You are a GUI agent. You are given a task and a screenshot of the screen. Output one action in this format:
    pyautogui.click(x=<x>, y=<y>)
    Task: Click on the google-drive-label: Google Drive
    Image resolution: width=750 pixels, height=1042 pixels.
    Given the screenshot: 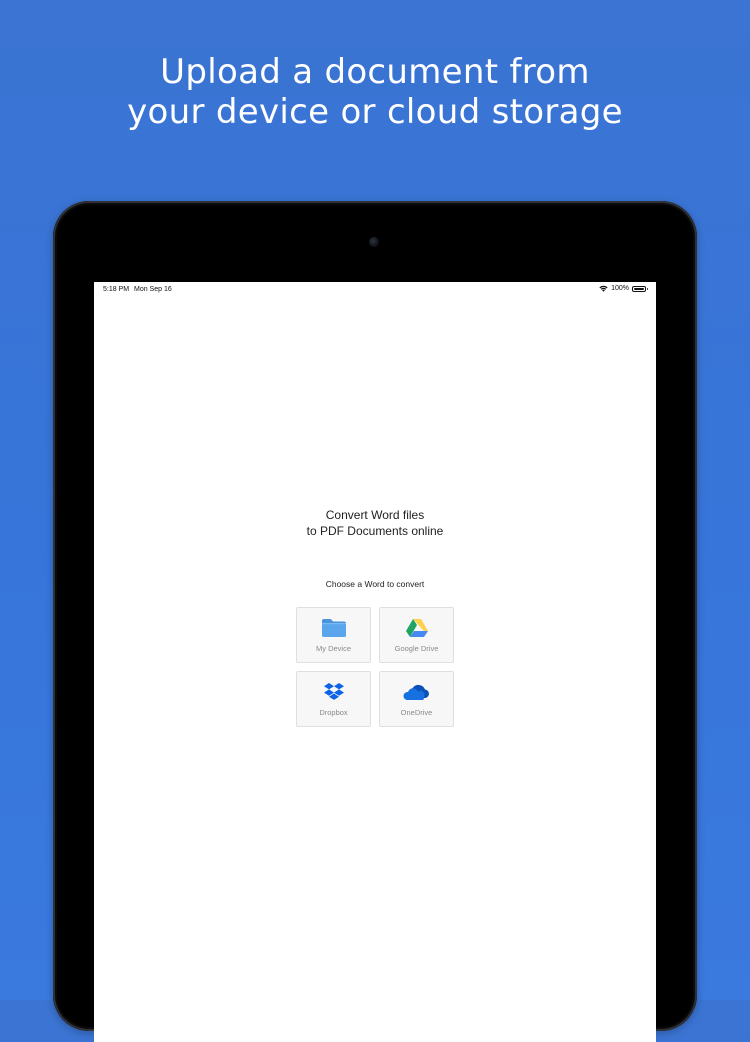 What is the action you would take?
    pyautogui.click(x=416, y=648)
    